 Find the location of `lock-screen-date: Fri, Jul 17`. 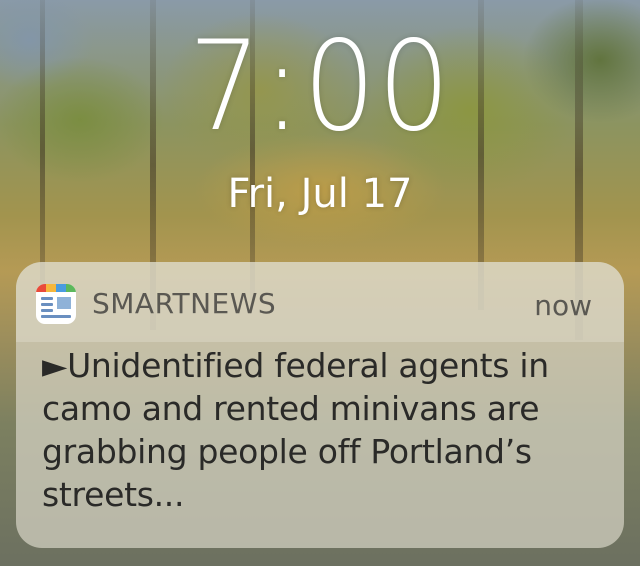

lock-screen-date: Fri, Jul 17 is located at coordinates (320, 194).